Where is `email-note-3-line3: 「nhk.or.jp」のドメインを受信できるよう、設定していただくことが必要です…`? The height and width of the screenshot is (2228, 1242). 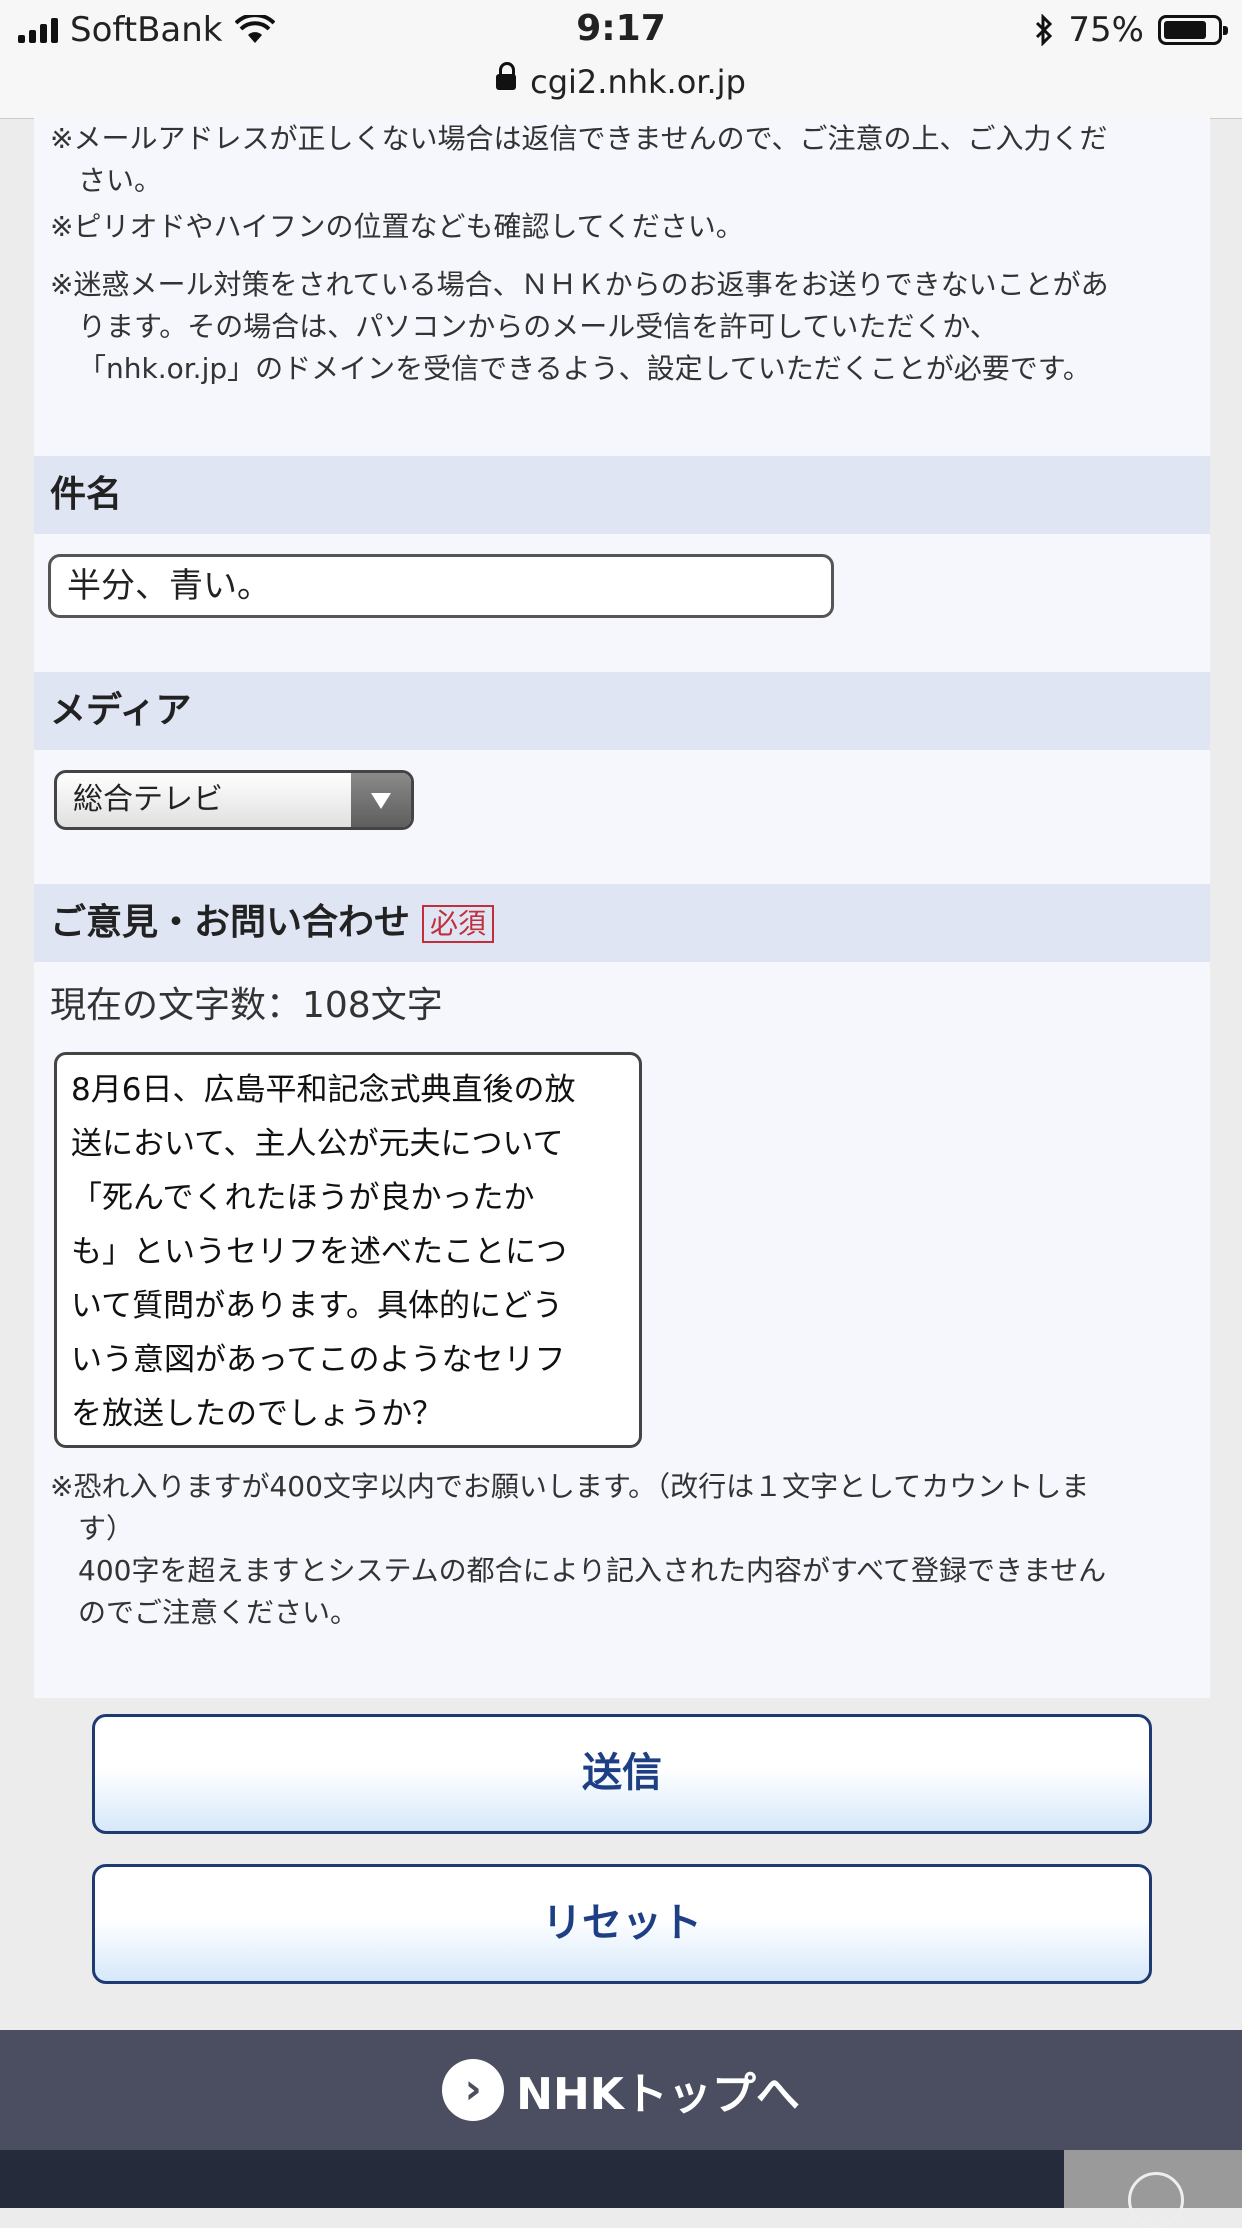 email-note-3-line3: 「nhk.or.jp」のドメインを受信できるよう、設定していただくことが必要です… is located at coordinates (584, 368).